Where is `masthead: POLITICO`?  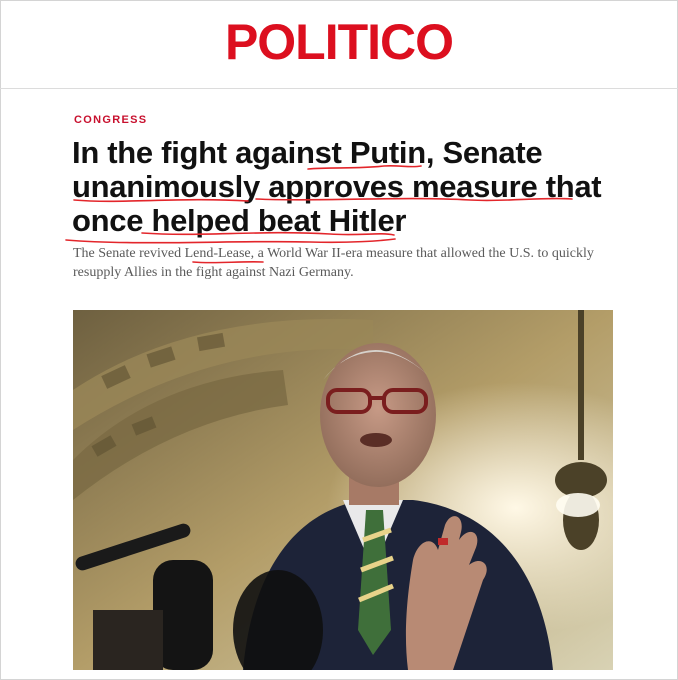
masthead: POLITICO is located at coordinates (339, 44).